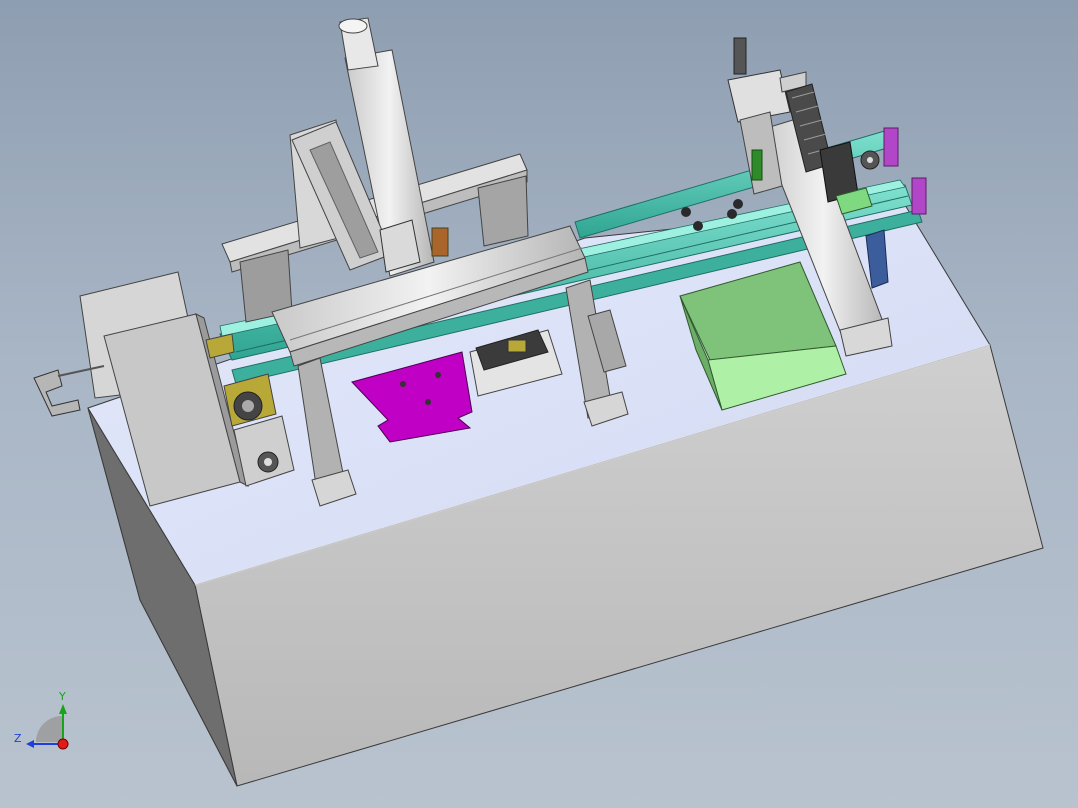  I want to click on sheet-feeder, so click(141, 389).